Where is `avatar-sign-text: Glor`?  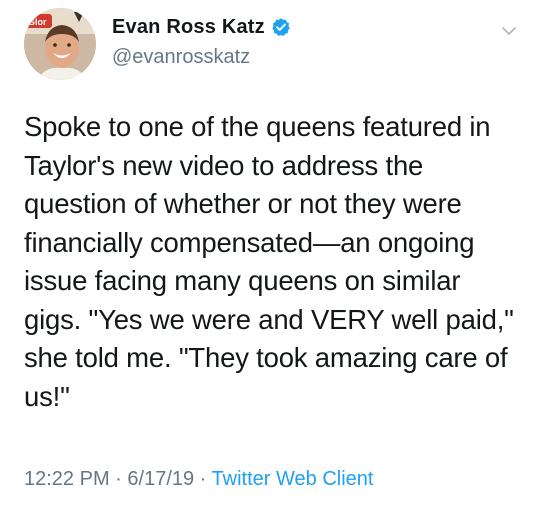 avatar-sign-text: Glor is located at coordinates (37, 22).